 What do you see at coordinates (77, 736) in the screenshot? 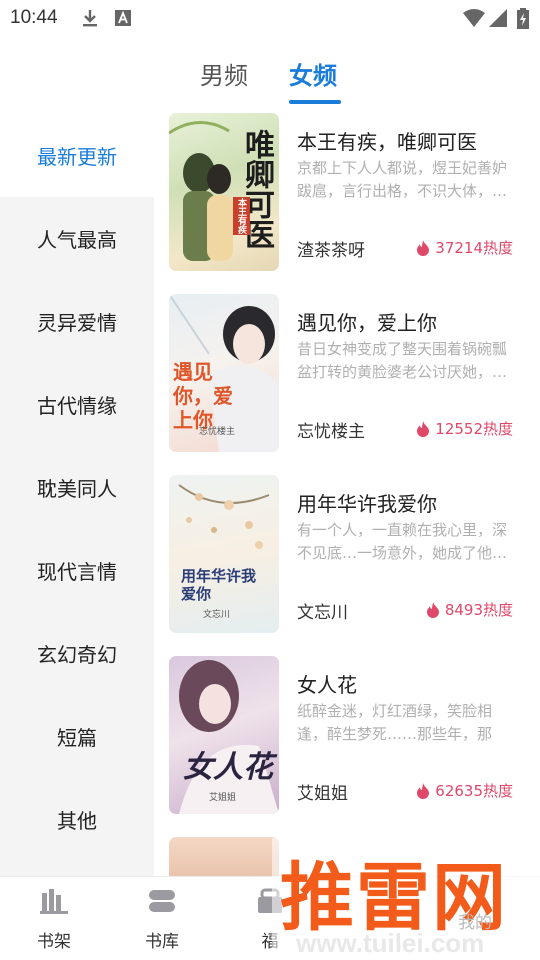
I see `category-item-short-stories: 短篇` at bounding box center [77, 736].